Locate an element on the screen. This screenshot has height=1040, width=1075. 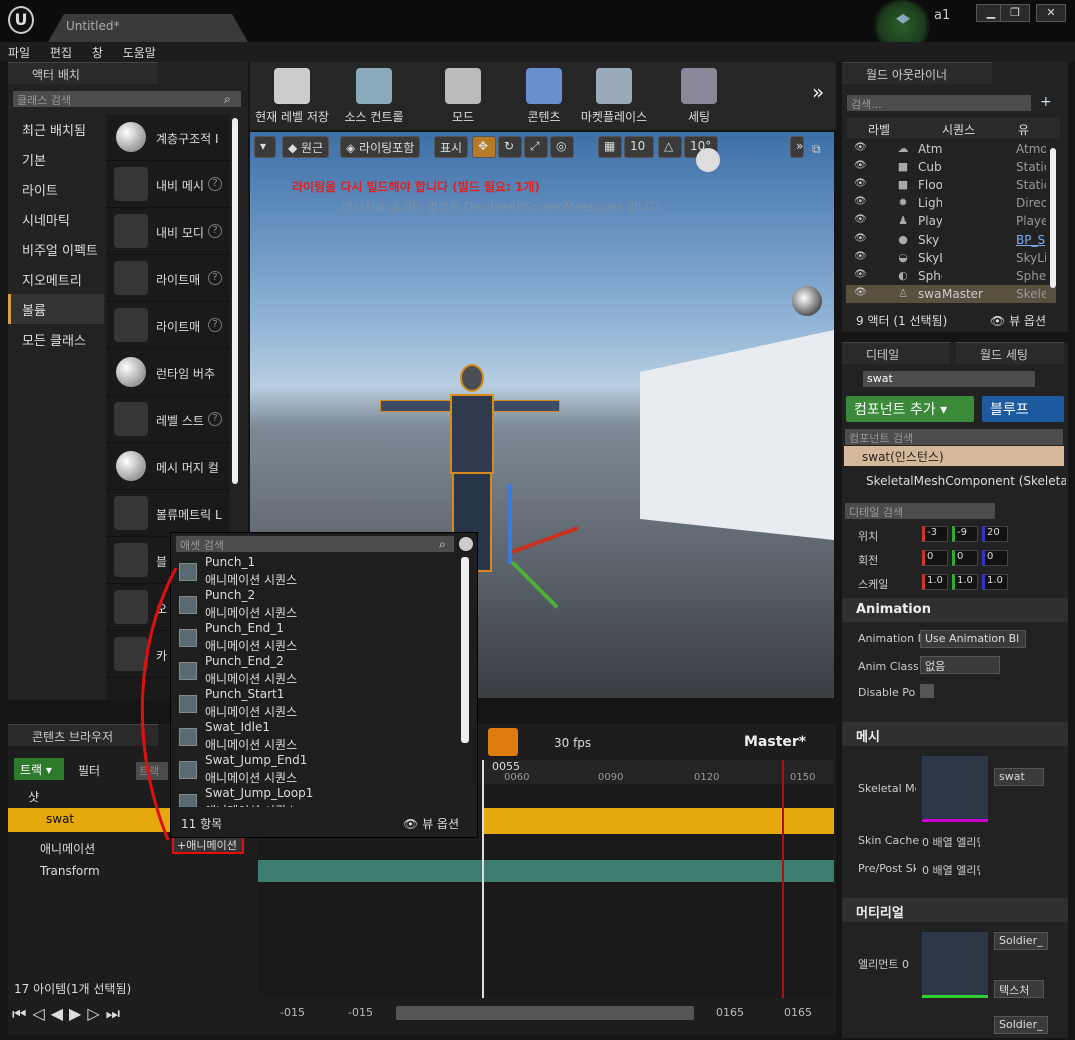
scale-z: 1.0 is located at coordinates (995, 582).